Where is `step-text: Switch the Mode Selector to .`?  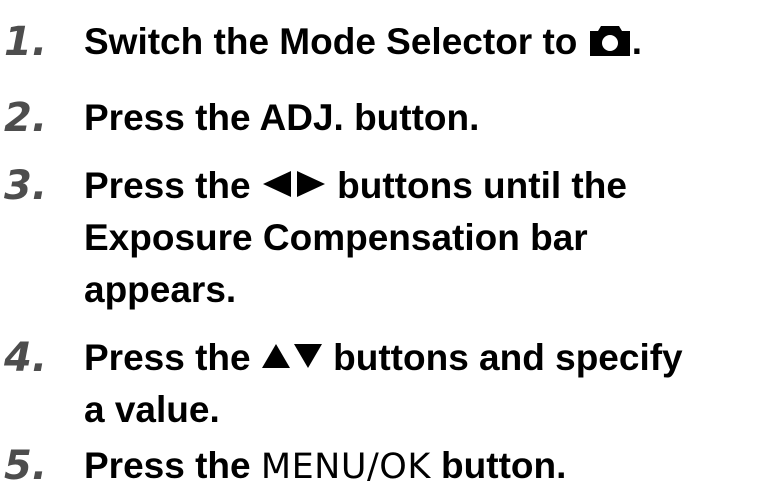 step-text: Switch the Mode Selector to . is located at coordinates (429, 42).